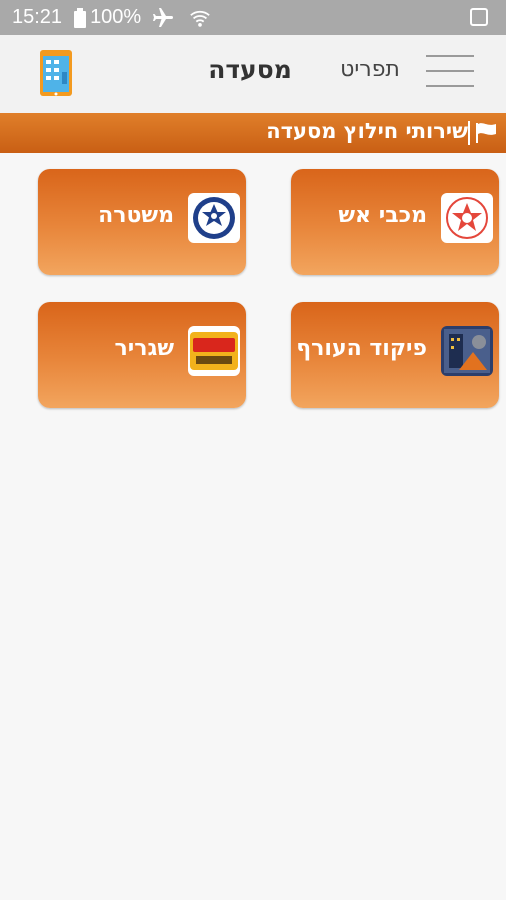  I want to click on service-tile-police: משטרה, so click(142, 222).